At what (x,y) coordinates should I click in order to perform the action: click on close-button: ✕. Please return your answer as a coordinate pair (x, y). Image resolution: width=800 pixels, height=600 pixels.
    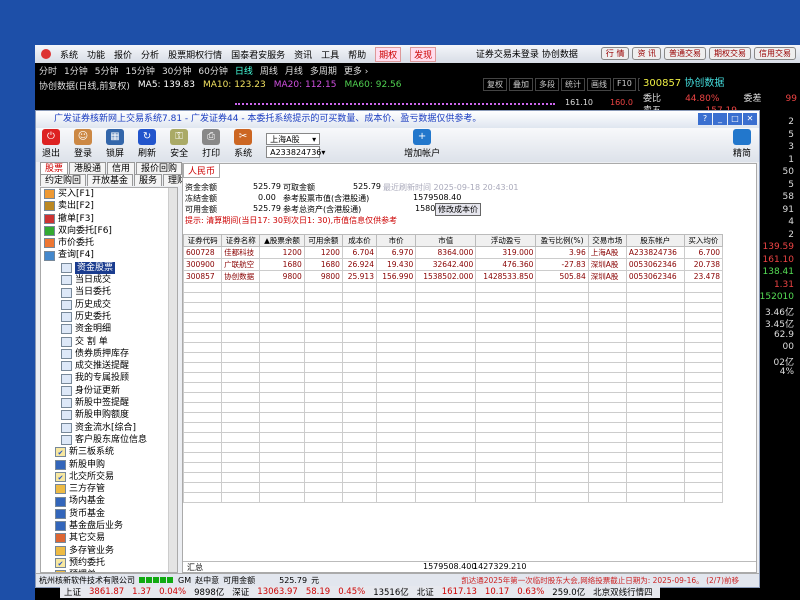
    Looking at the image, I should click on (750, 119).